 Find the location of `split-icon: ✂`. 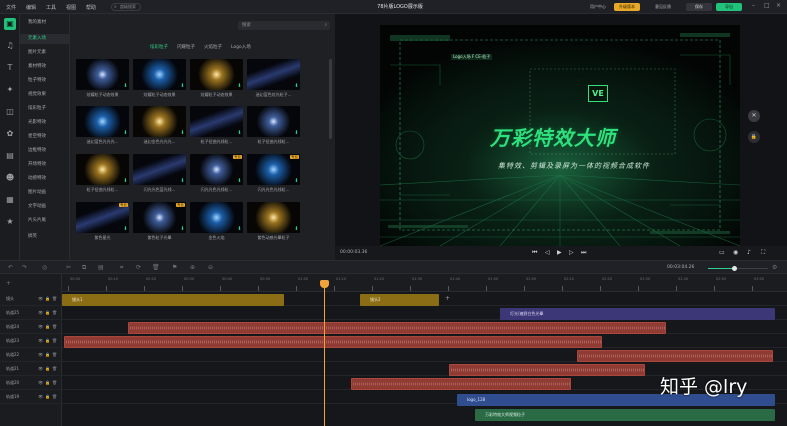

split-icon: ✂ is located at coordinates (68, 267).